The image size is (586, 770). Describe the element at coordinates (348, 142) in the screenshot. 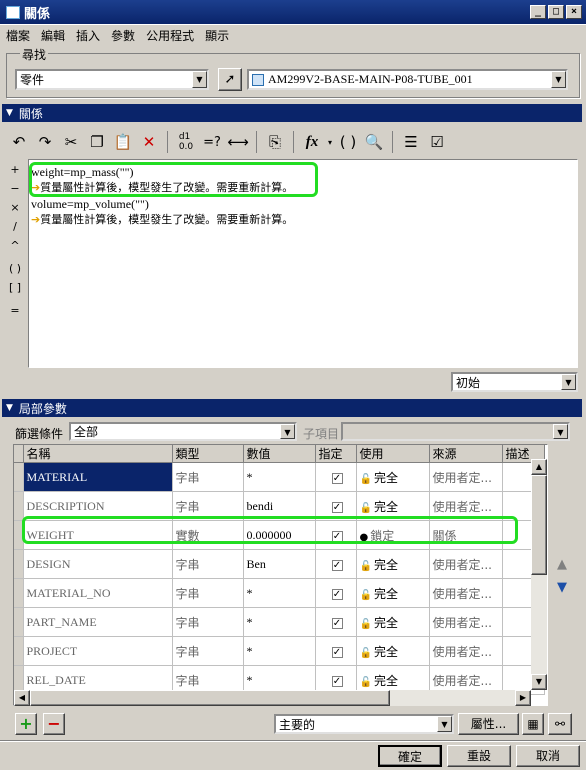

I see `parameters-icon: ( )` at that location.